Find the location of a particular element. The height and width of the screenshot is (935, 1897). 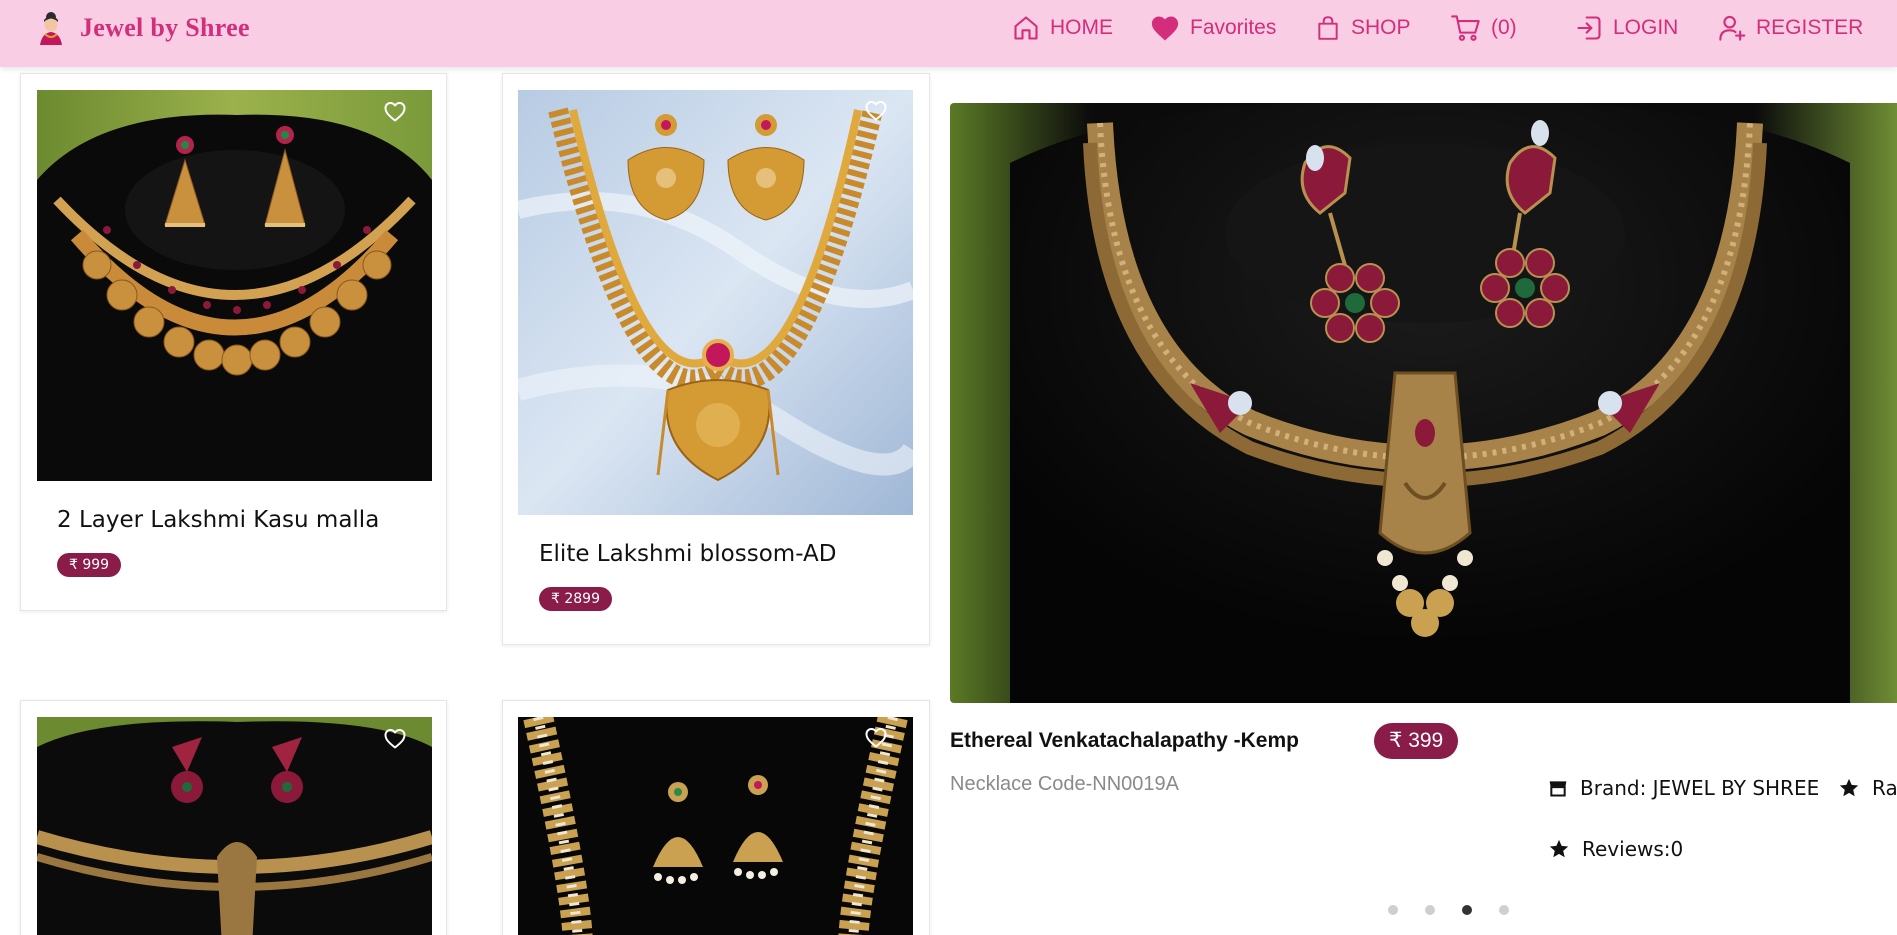

carousel-dot-active is located at coordinates (1467, 910).